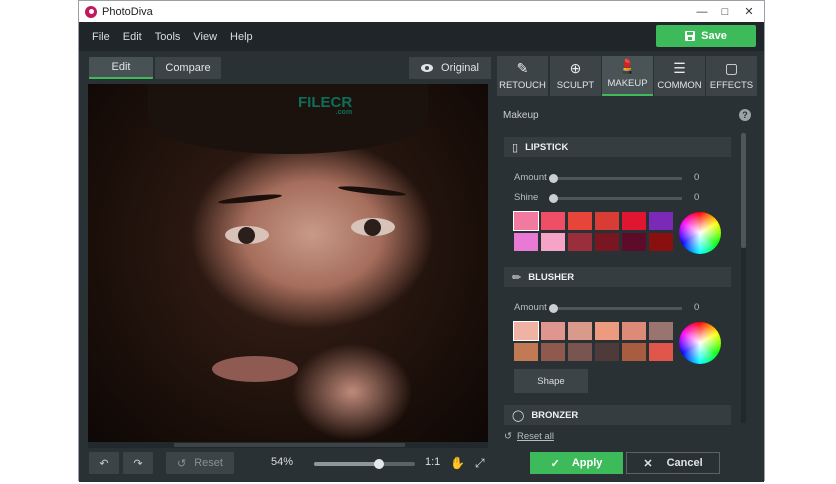  I want to click on undo-button: ↶, so click(104, 463).